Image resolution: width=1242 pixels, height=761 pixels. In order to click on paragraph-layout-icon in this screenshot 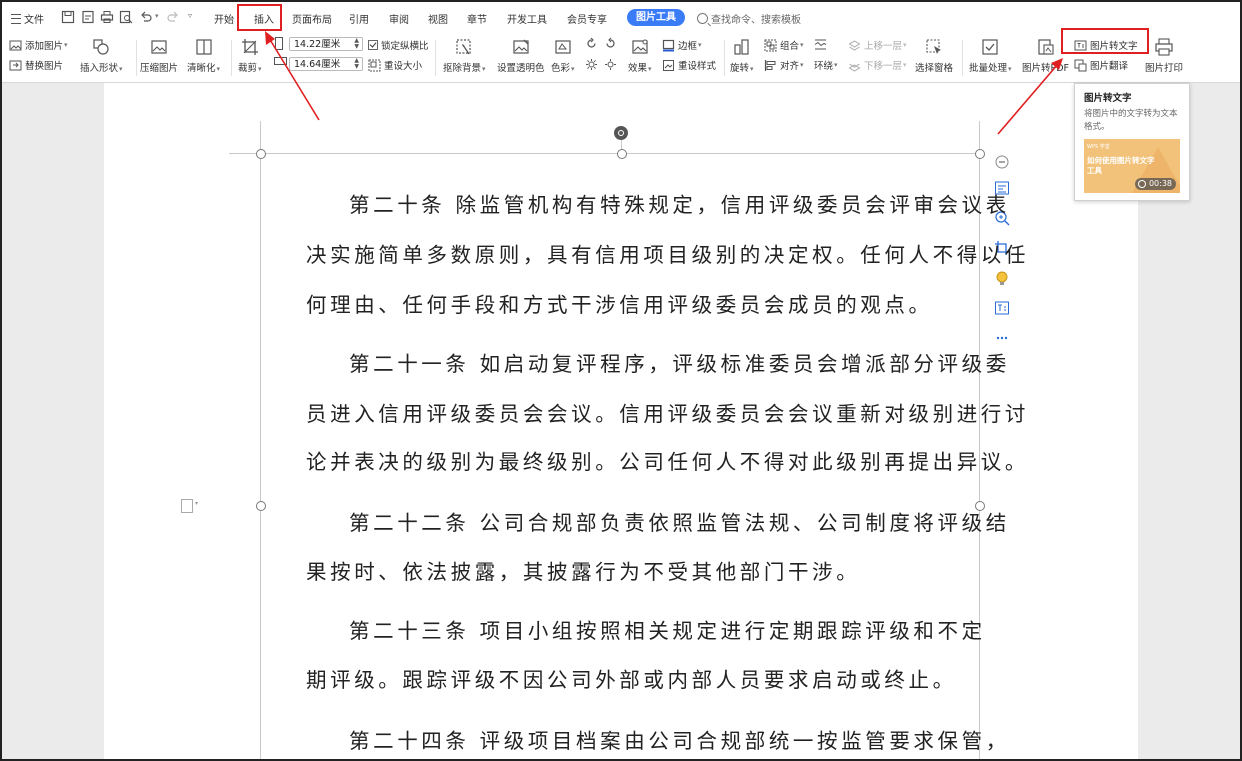, I will do `click(187, 506)`.